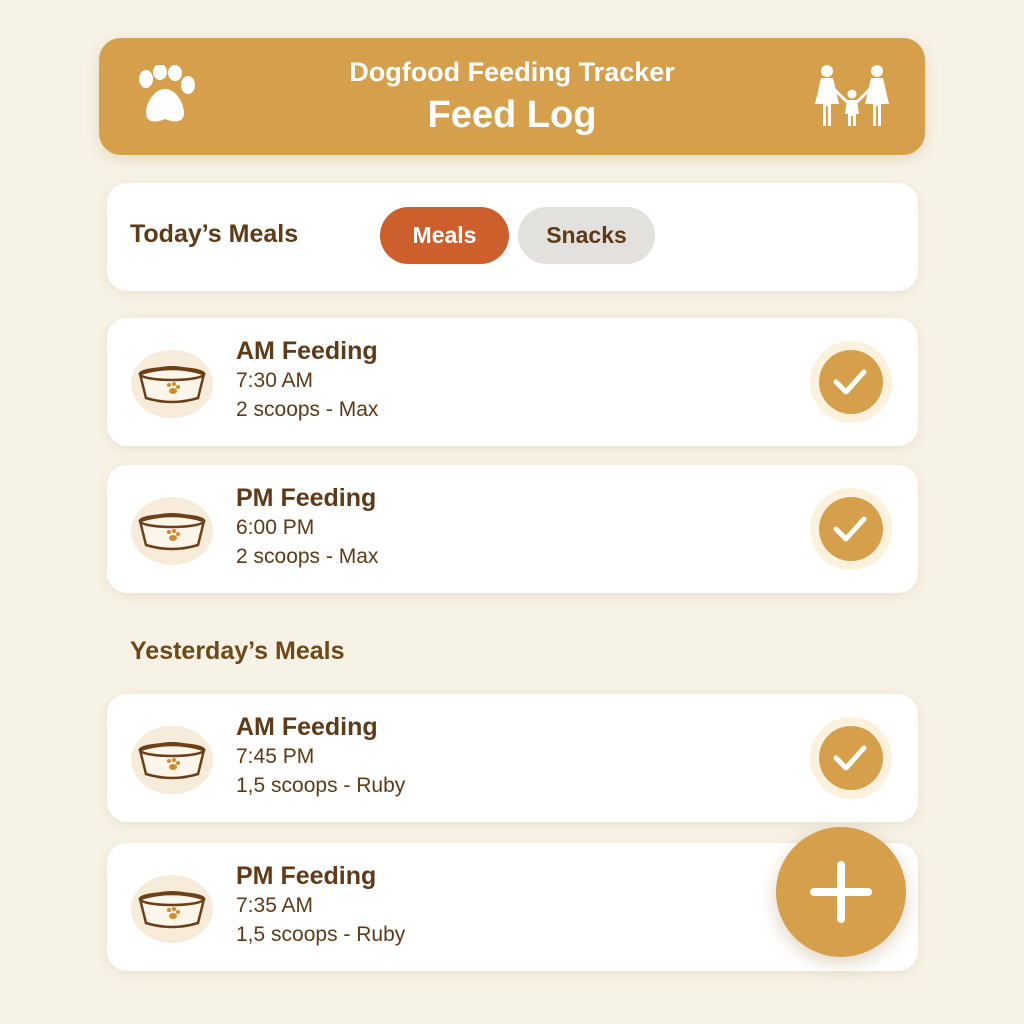 This screenshot has height=1024, width=1024. Describe the element at coordinates (237, 651) in the screenshot. I see `yesterday-section-title: Yesterday’s Meals` at that location.